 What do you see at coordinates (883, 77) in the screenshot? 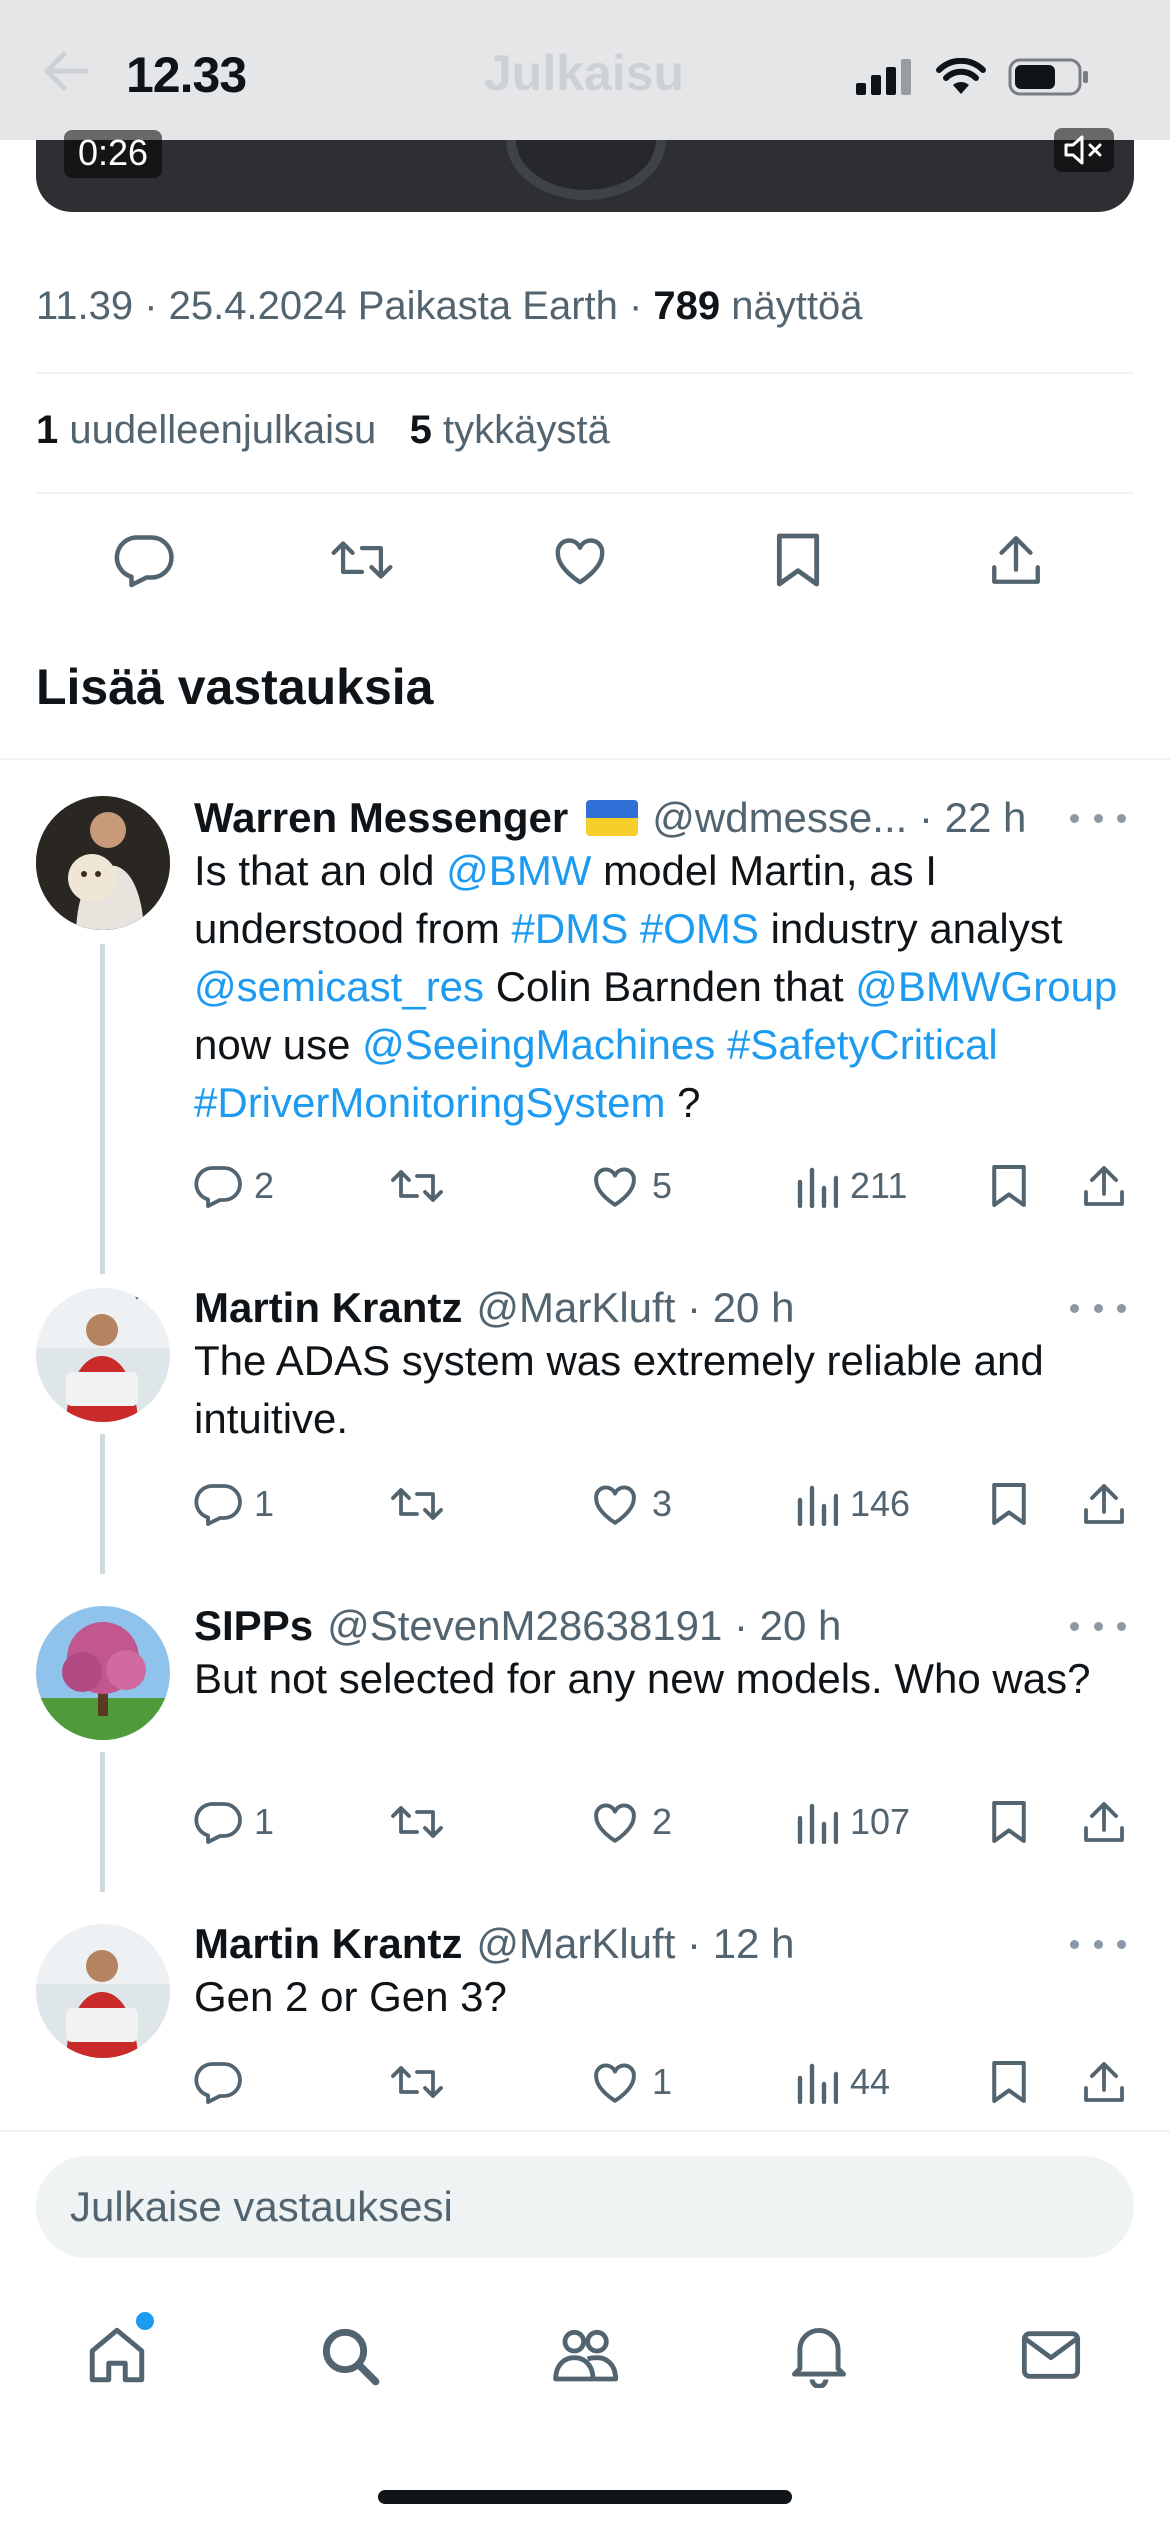
I see `signal-icon` at bounding box center [883, 77].